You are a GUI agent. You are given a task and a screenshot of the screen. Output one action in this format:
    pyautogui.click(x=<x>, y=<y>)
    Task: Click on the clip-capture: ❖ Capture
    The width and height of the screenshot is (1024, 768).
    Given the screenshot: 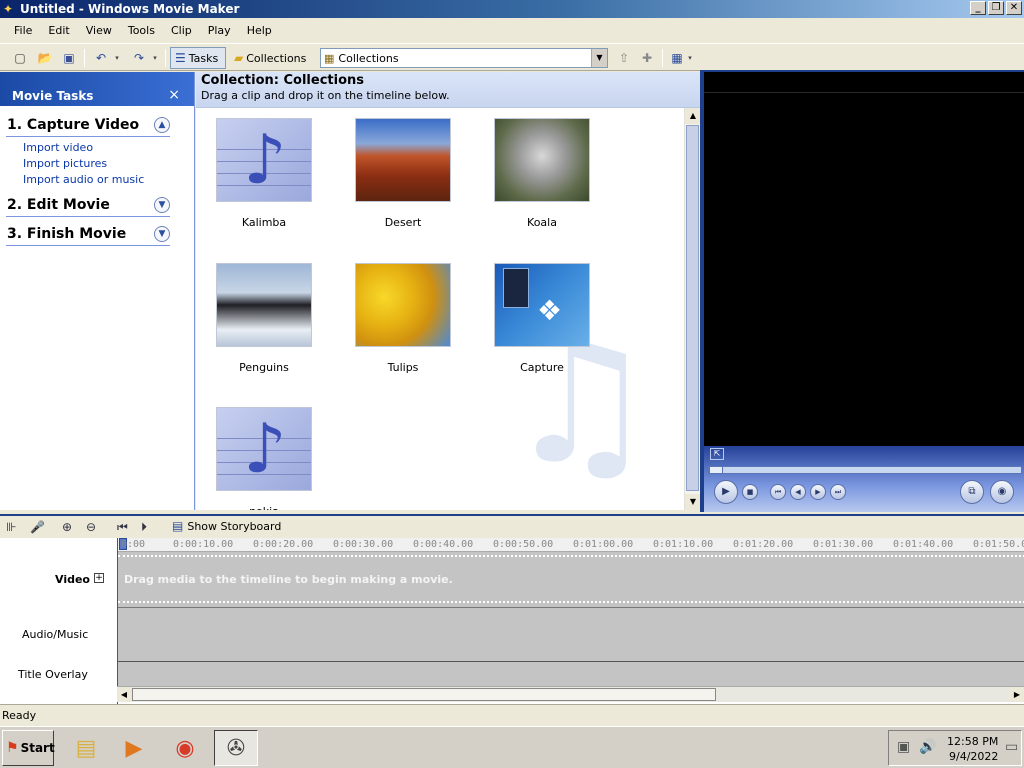 What is the action you would take?
    pyautogui.click(x=542, y=318)
    